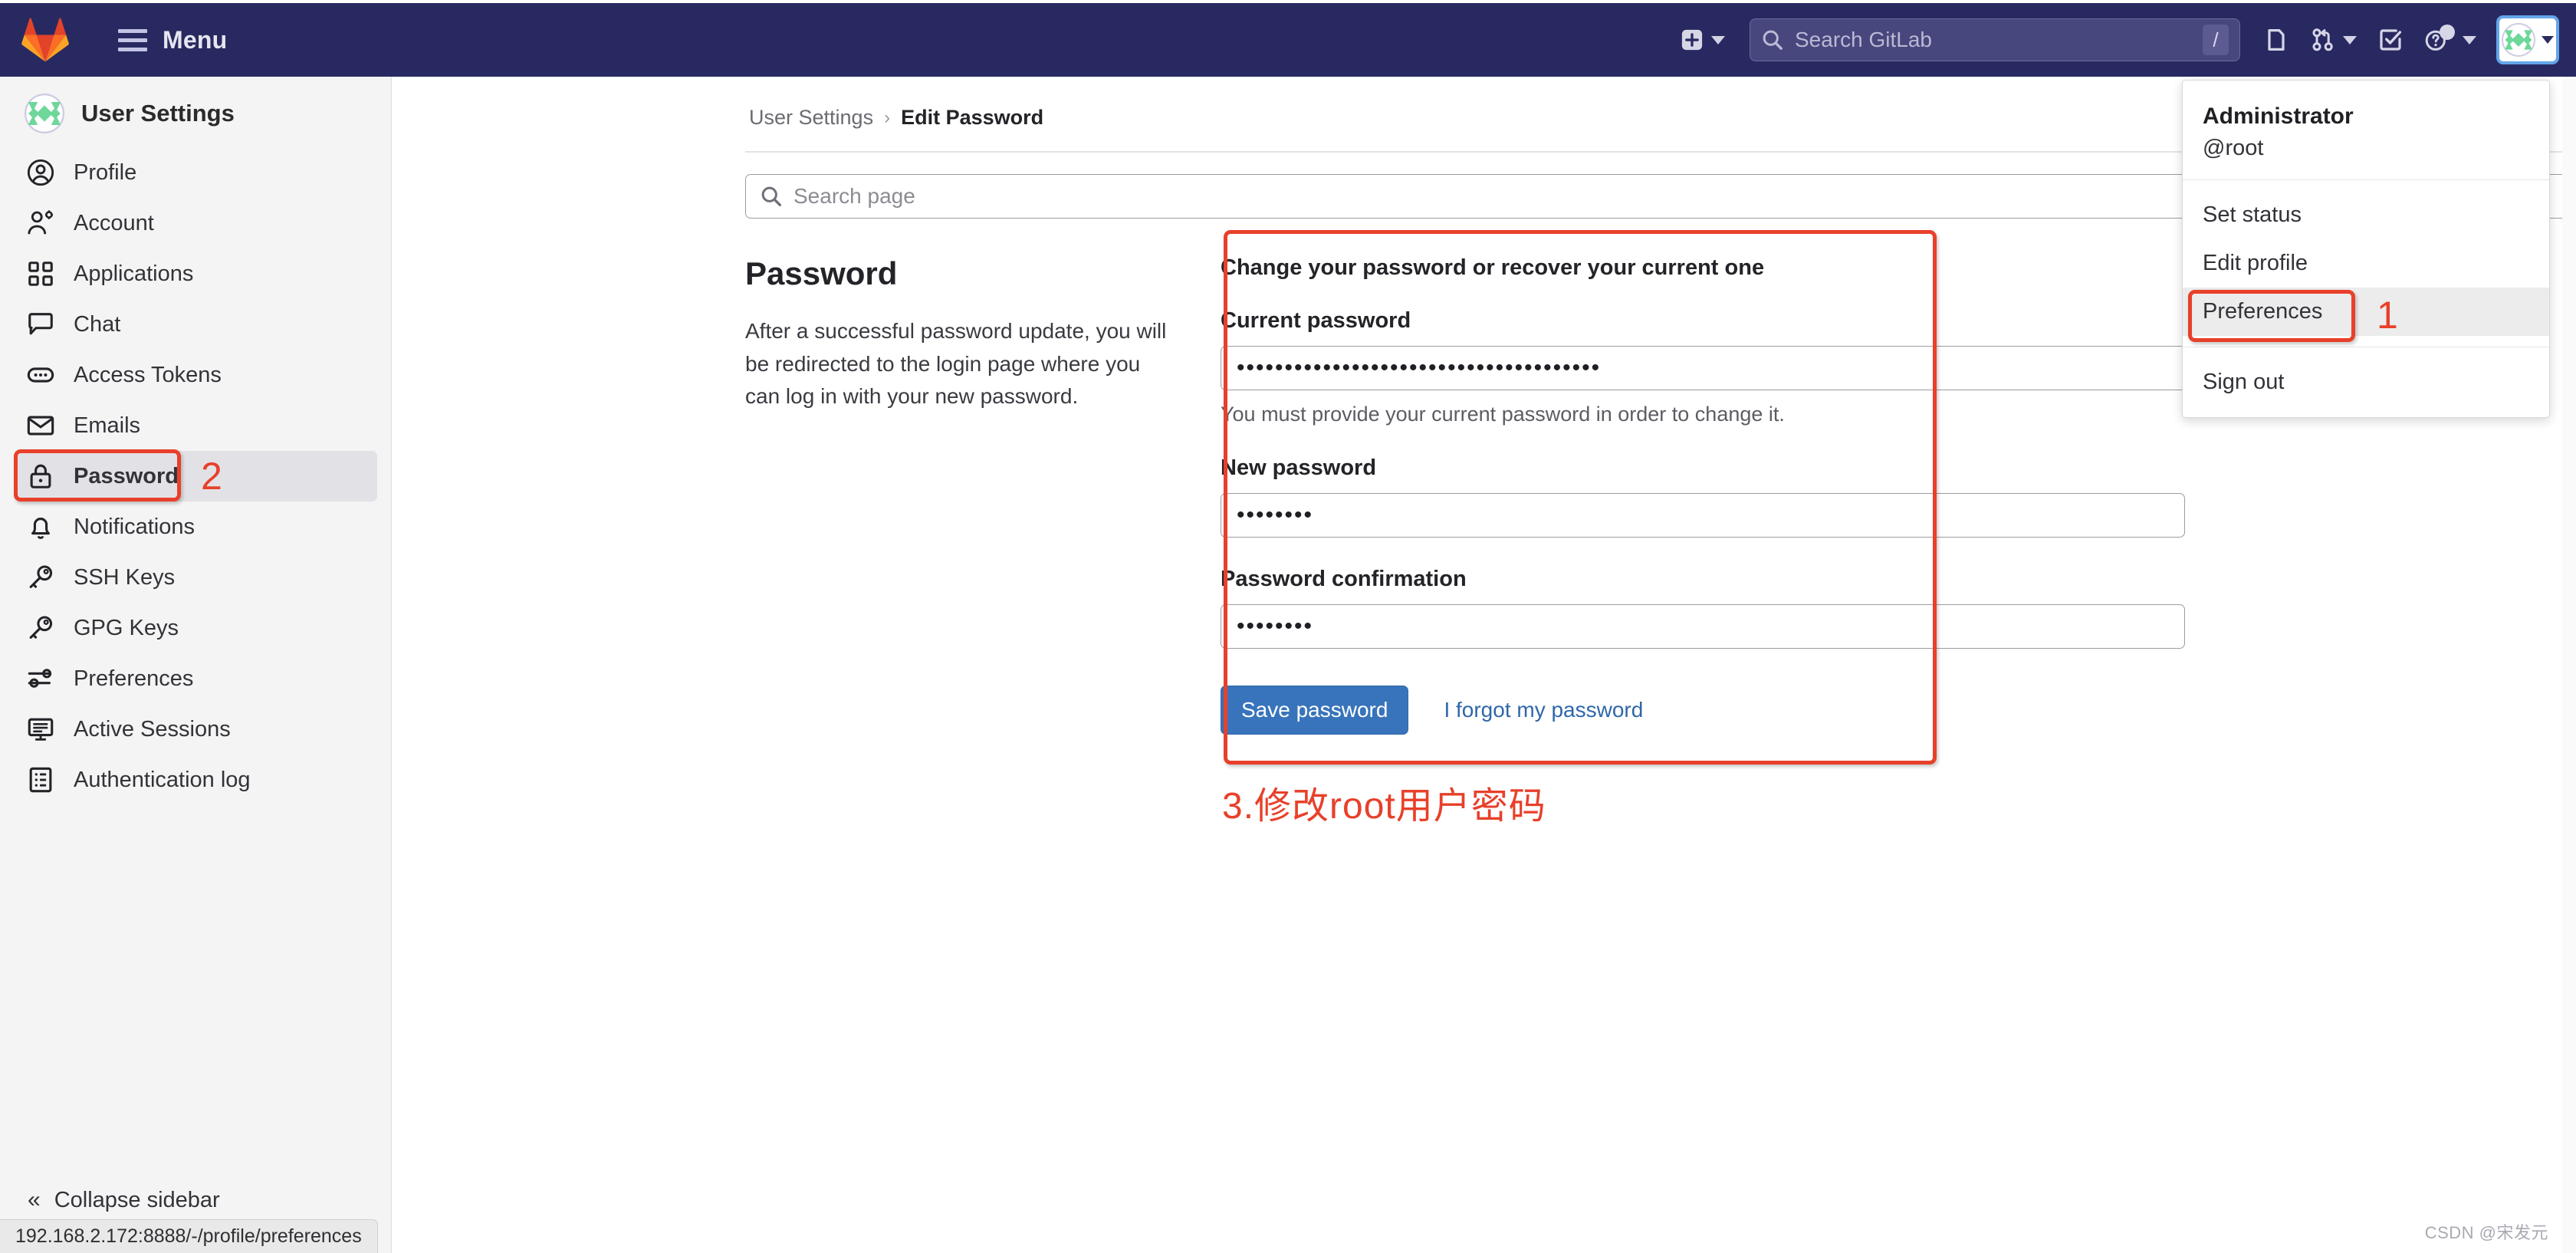 The height and width of the screenshot is (1253, 2576). What do you see at coordinates (195, 679) in the screenshot?
I see `sidebar-item-preferences: Preferences` at bounding box center [195, 679].